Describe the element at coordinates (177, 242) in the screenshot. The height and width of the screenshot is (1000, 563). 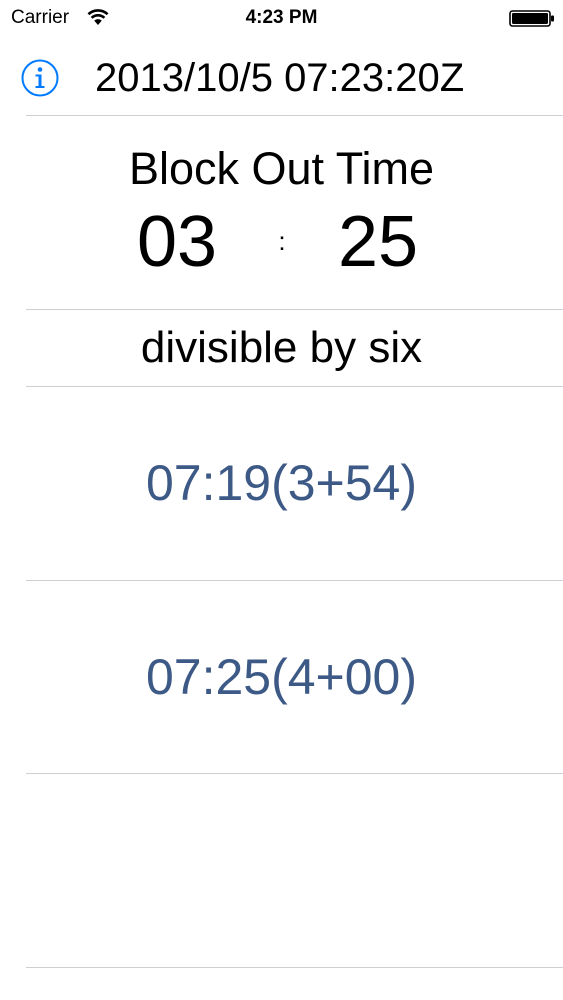
I see `hours-value: 03` at that location.